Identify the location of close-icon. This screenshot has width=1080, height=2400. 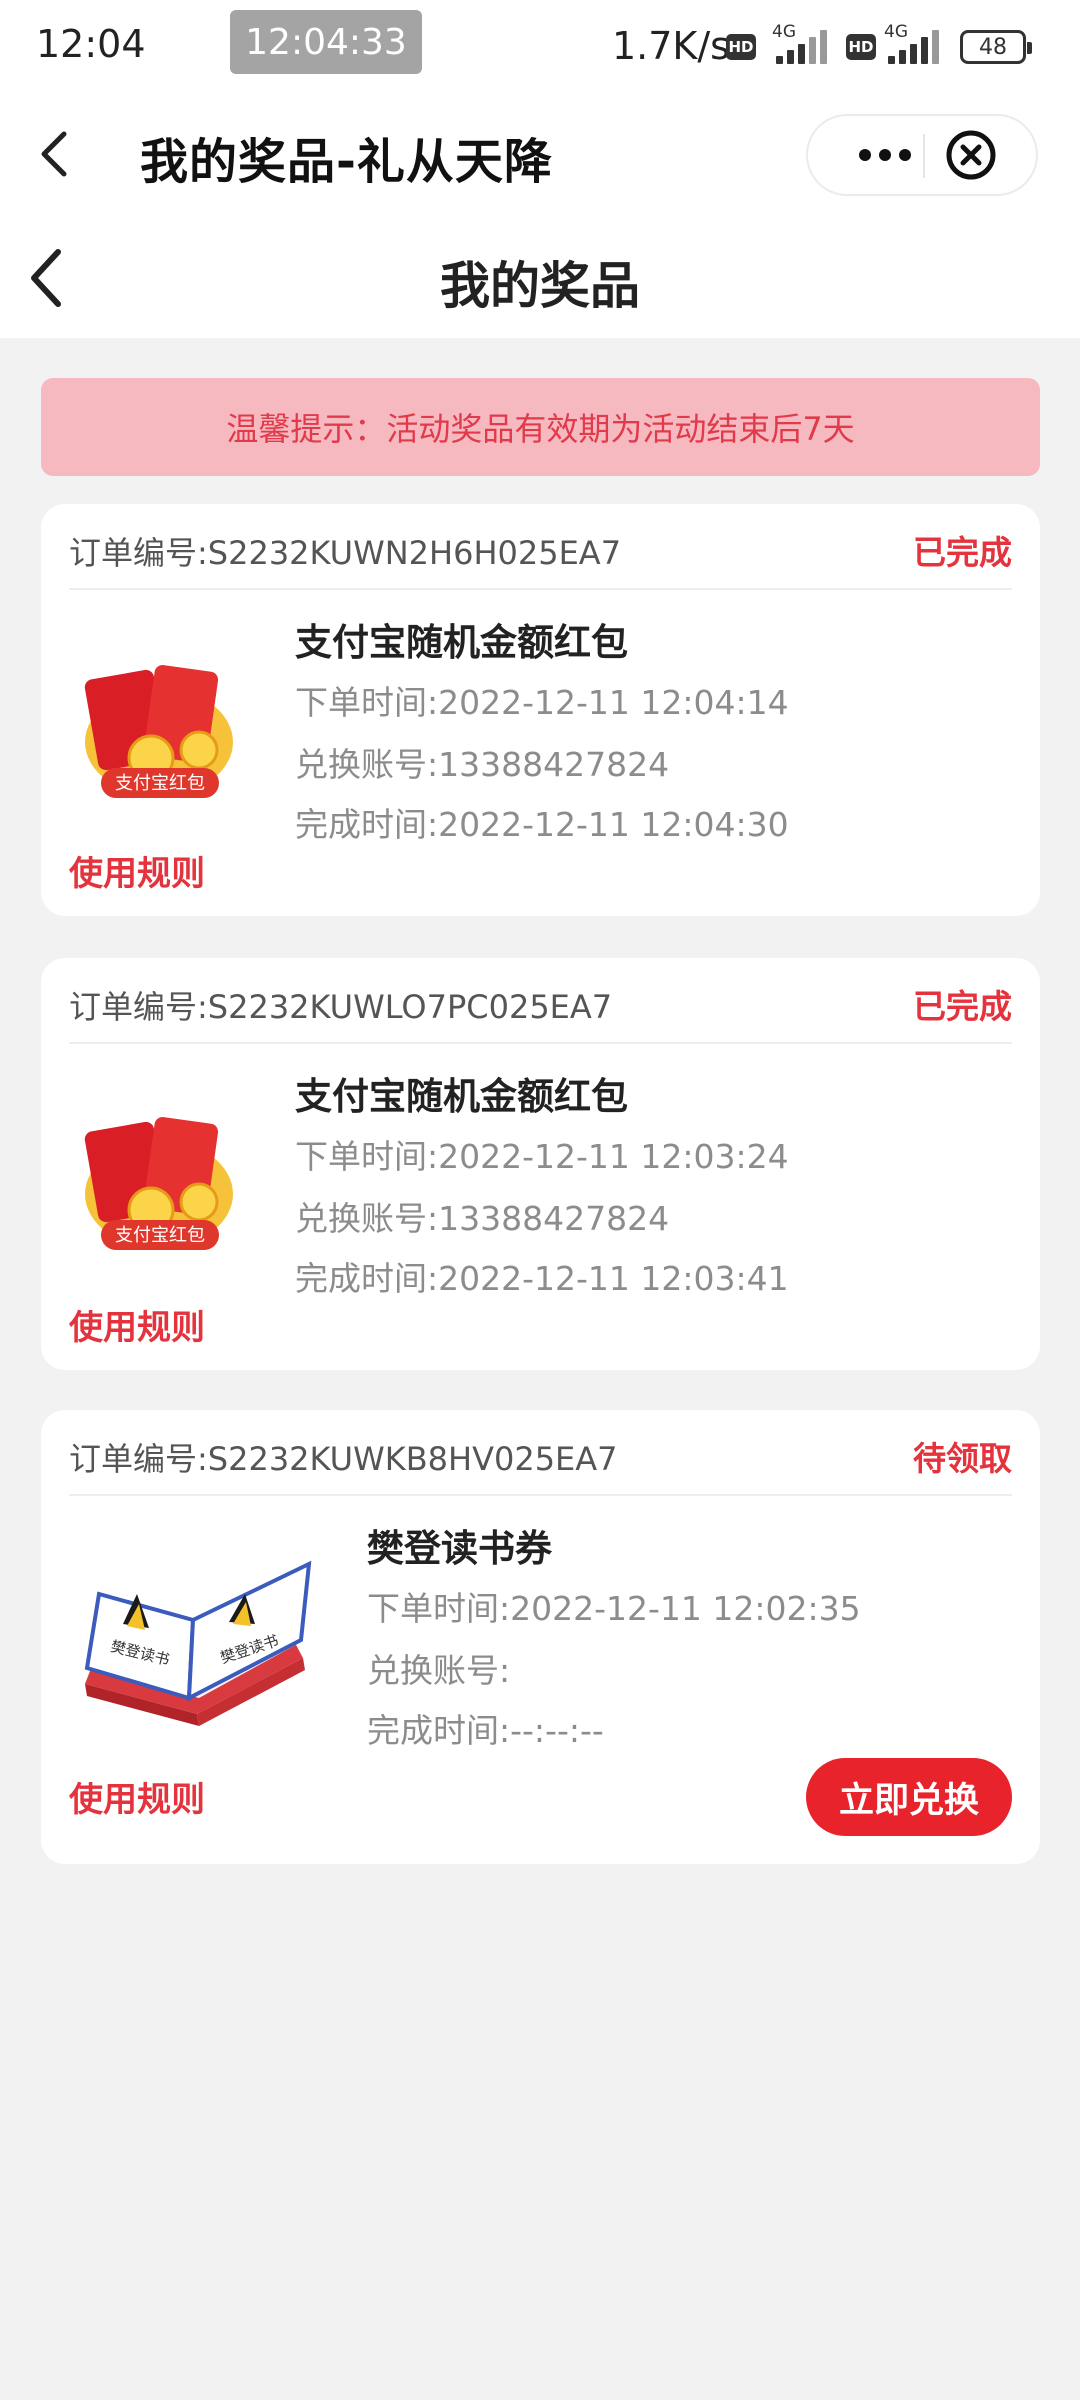
(971, 155).